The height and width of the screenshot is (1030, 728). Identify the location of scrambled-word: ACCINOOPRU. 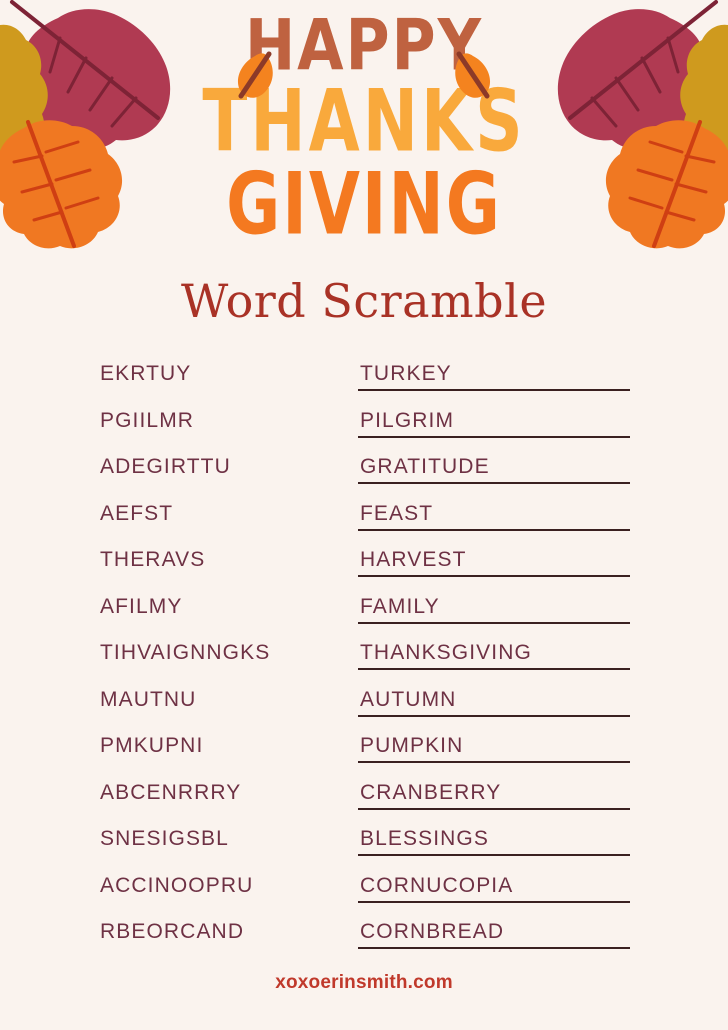
(177, 885).